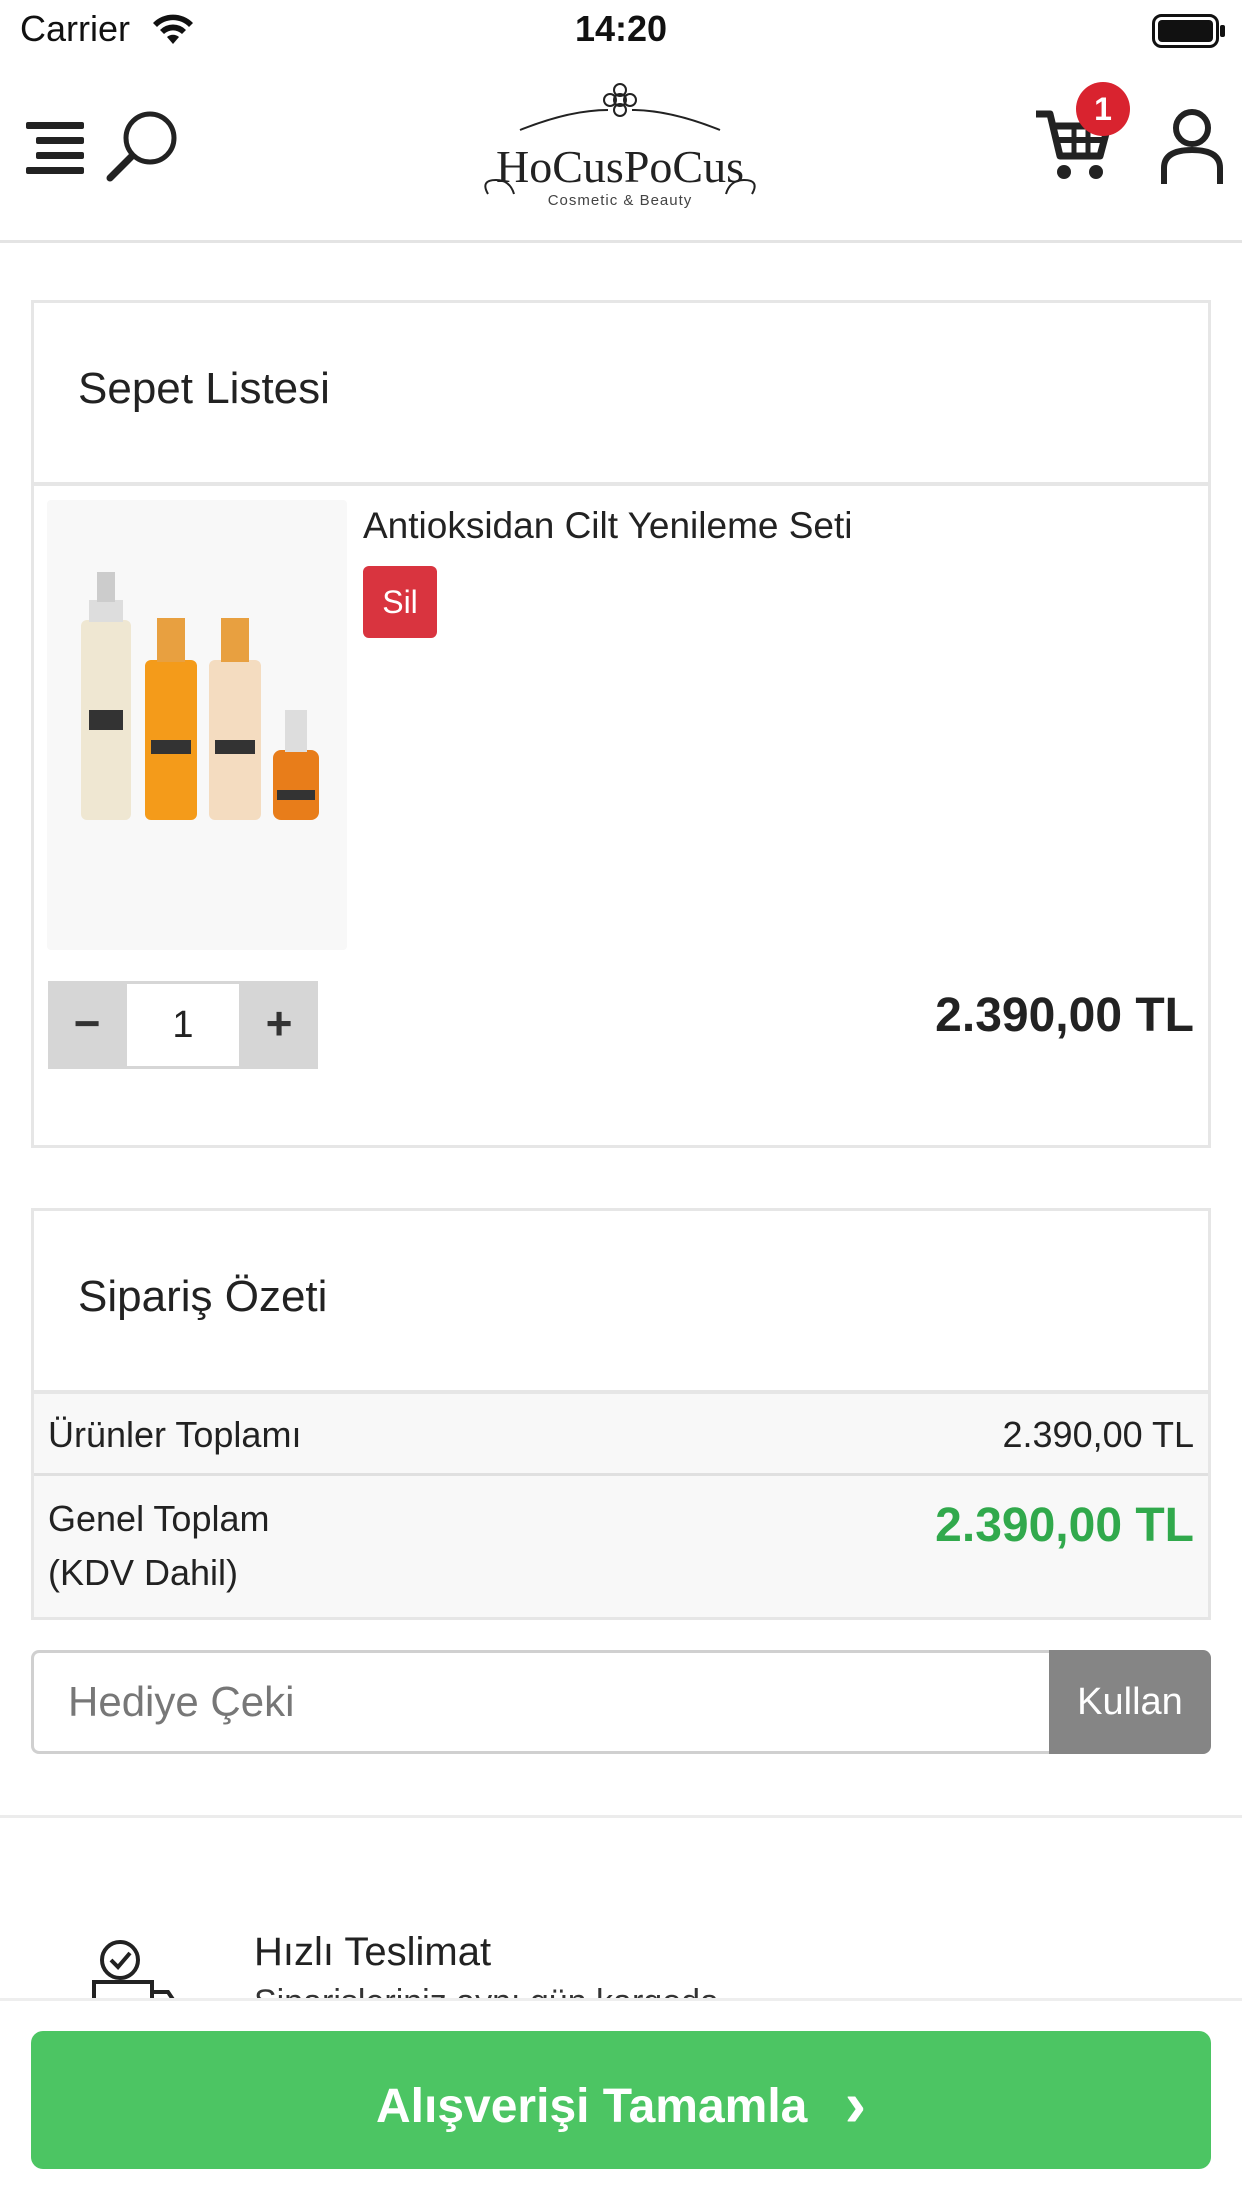 This screenshot has width=1242, height=2211. Describe the element at coordinates (55, 147) in the screenshot. I see `menu-icon` at that location.